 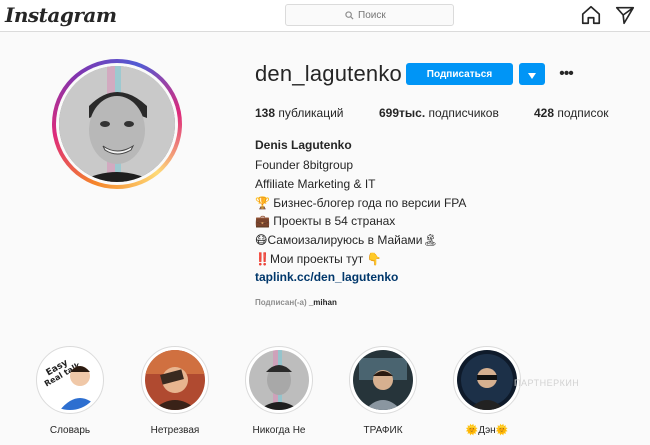 What do you see at coordinates (625, 15) in the screenshot?
I see `direct-message-icon` at bounding box center [625, 15].